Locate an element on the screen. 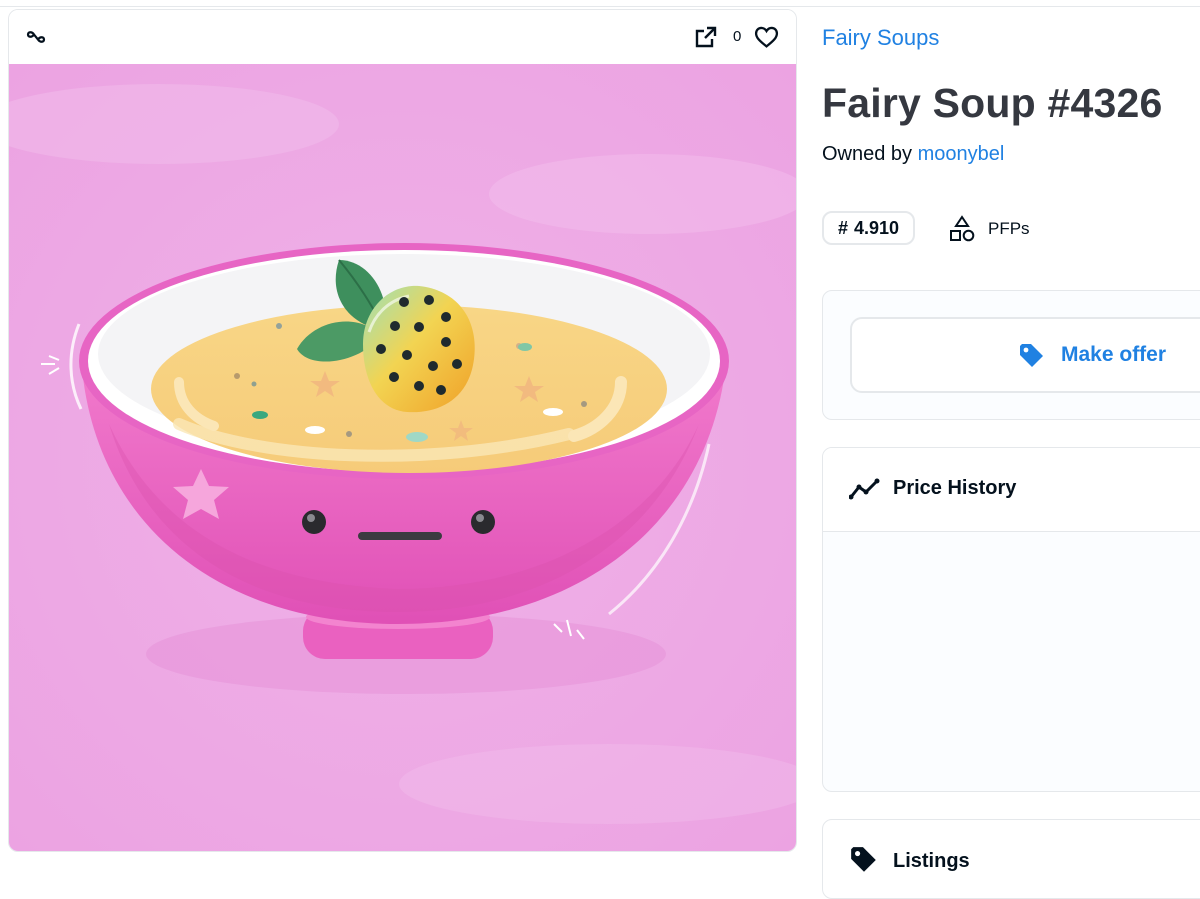 The width and height of the screenshot is (1200, 899). shapes-icon is located at coordinates (962, 228).